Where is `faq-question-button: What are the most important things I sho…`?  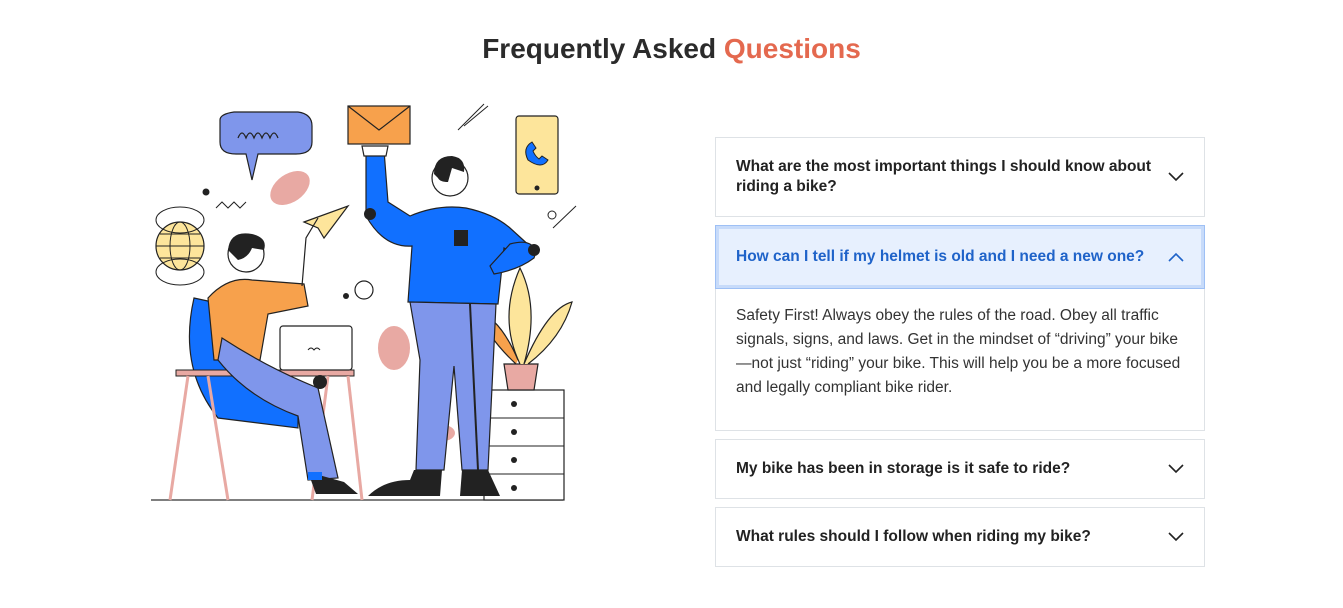 faq-question-button: What are the most important things I sho… is located at coordinates (960, 177).